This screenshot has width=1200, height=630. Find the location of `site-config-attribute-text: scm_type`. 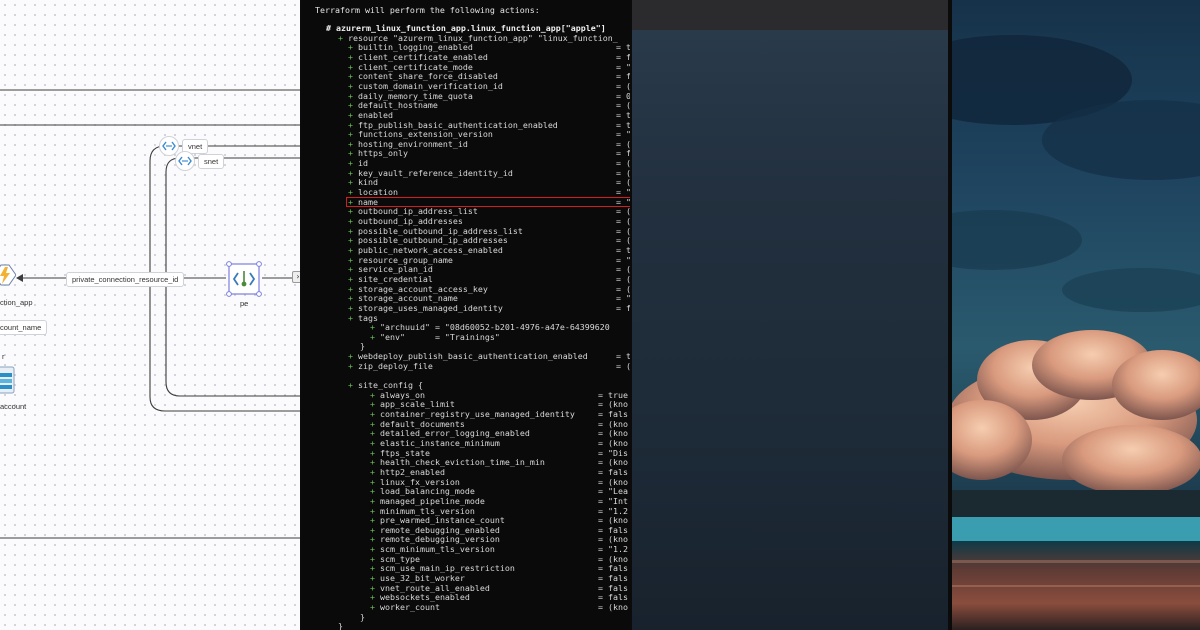

site-config-attribute-text: scm_type is located at coordinates (400, 558).